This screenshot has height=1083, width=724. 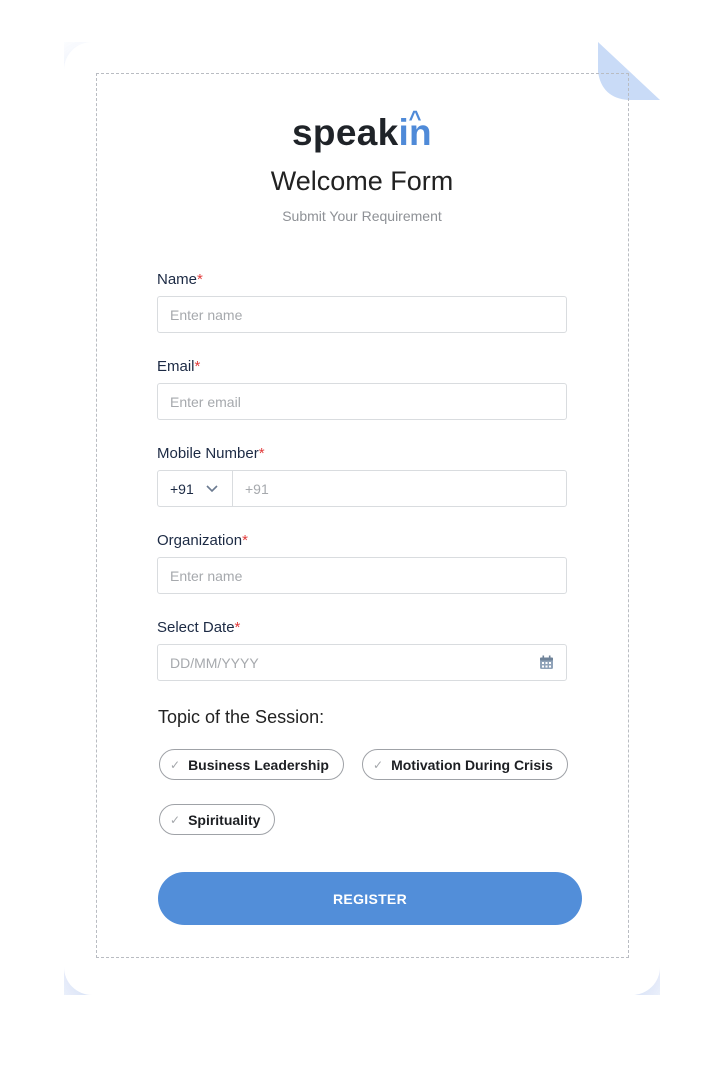 I want to click on topic-label: Topic of the Session:, so click(x=241, y=717).